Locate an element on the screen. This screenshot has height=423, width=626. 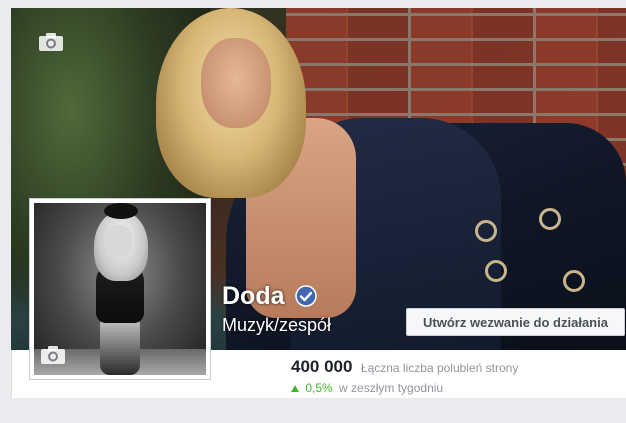
growth-row: 0,5% w zeszłym tygodniu is located at coordinates (456, 388).